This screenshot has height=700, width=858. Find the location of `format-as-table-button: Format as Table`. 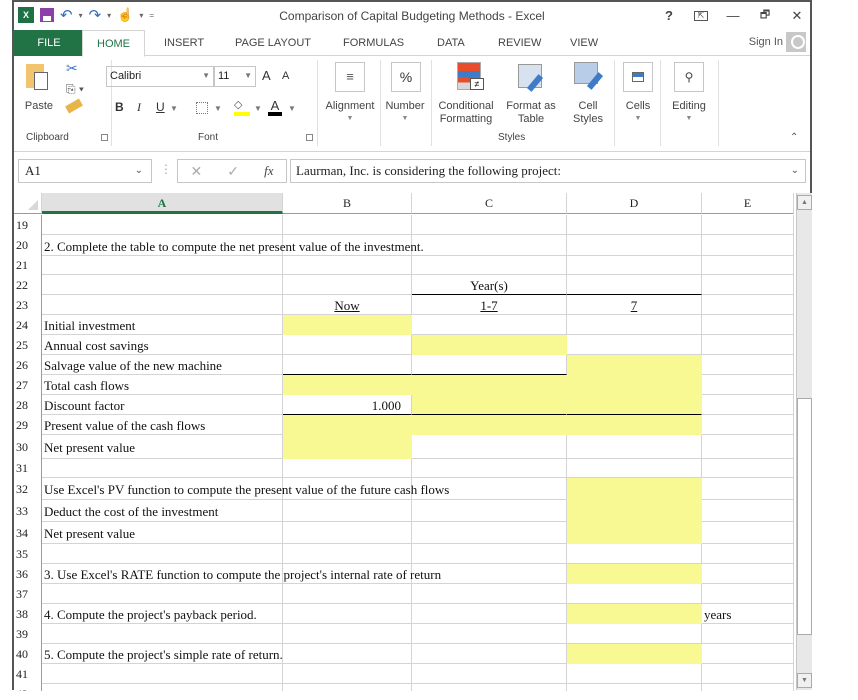

format-as-table-button: Format as Table is located at coordinates (531, 95).